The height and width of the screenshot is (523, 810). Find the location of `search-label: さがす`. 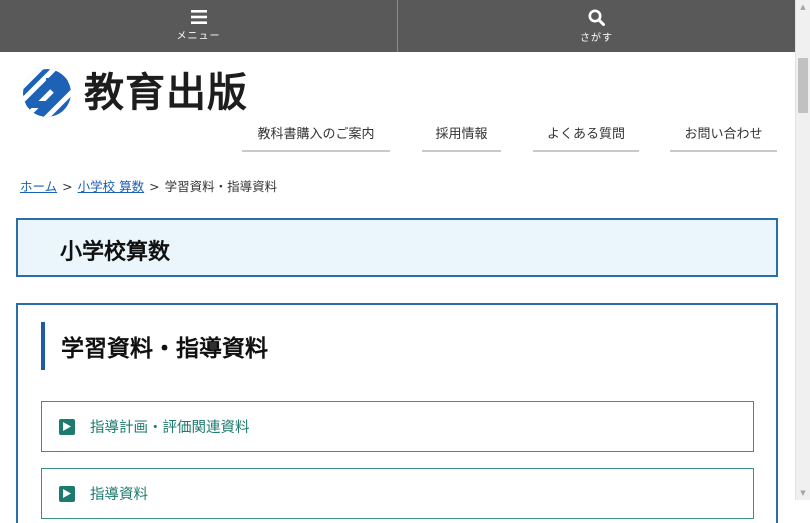

search-label: さがす is located at coordinates (596, 38).